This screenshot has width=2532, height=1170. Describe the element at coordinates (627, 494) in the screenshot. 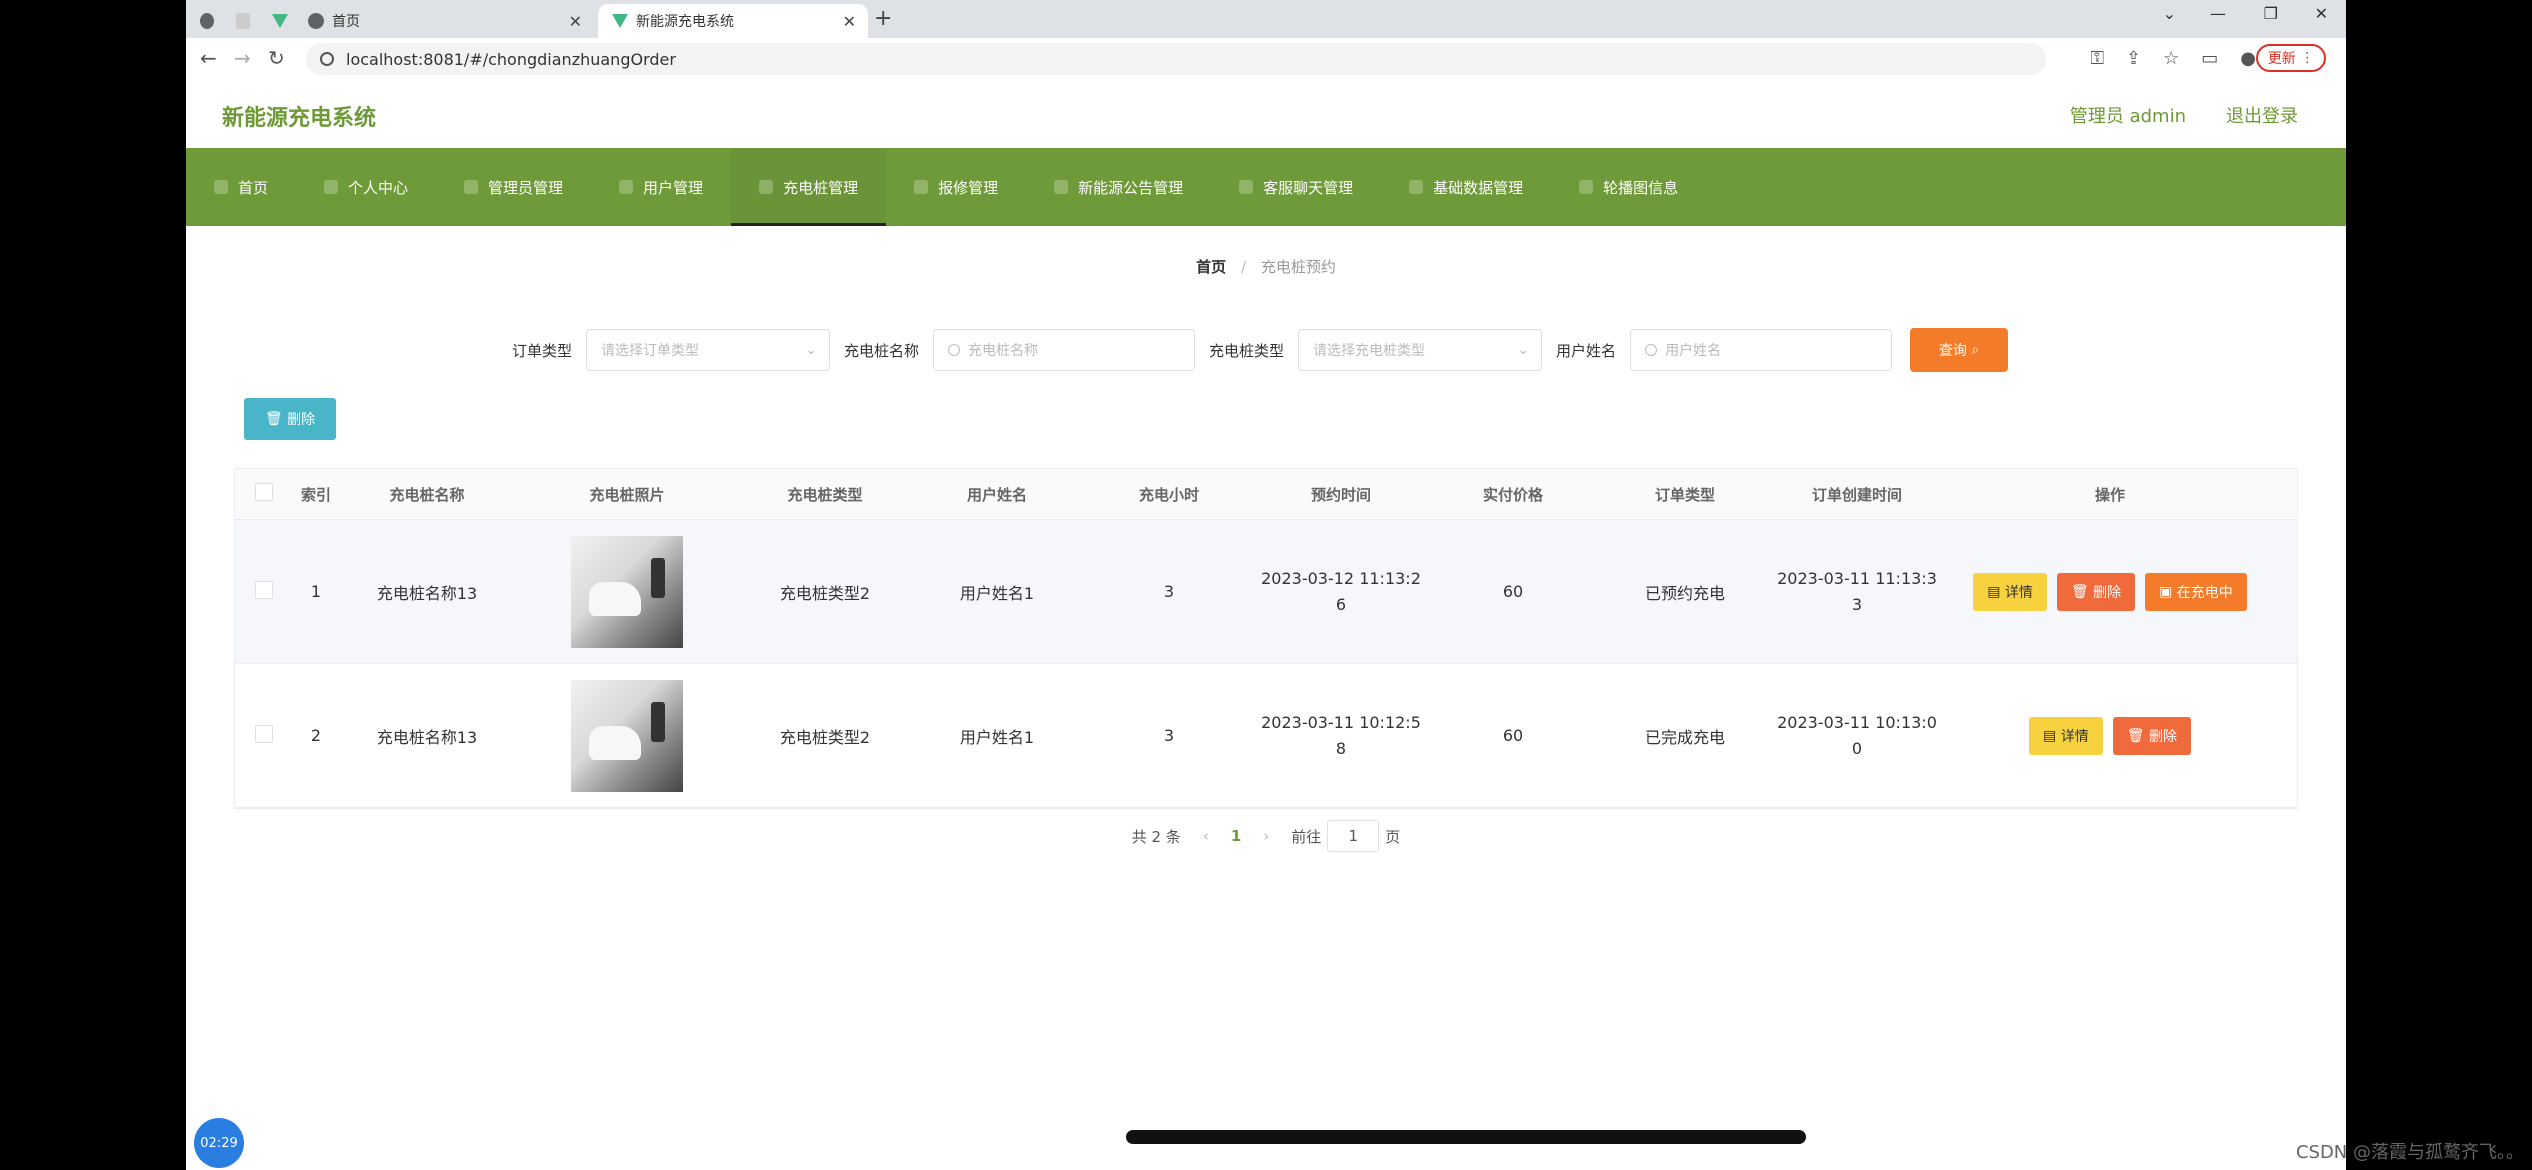

I see `header-pile-photo: 充电桩照片` at that location.